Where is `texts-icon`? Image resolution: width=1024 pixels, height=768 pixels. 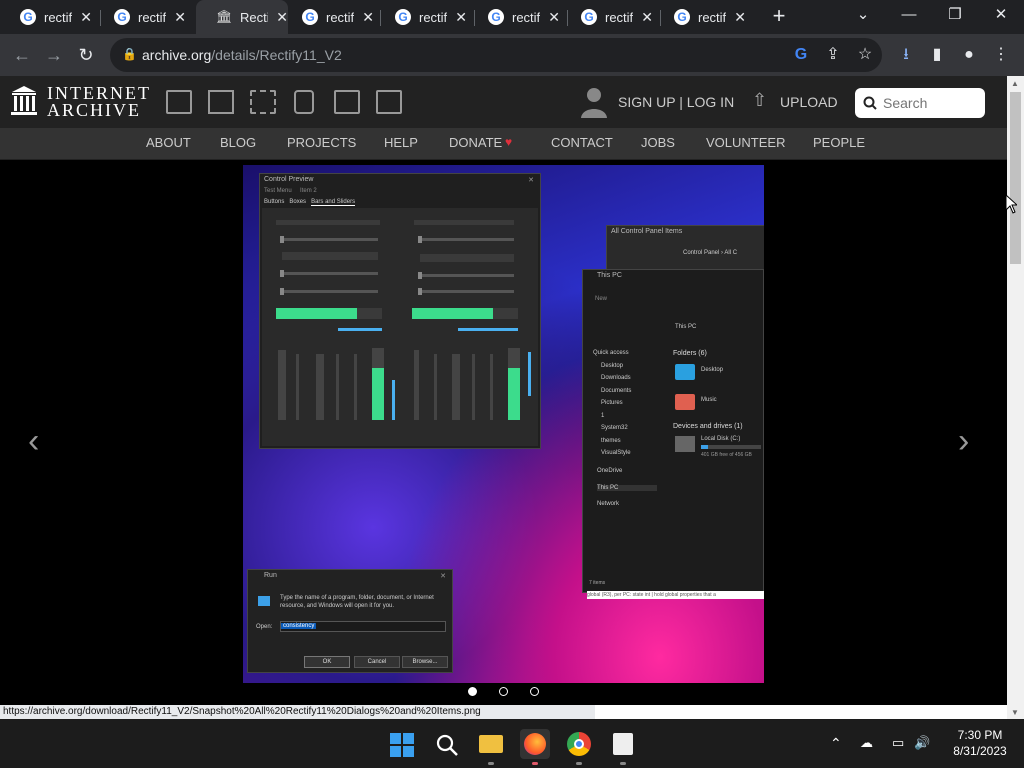
texts-icon is located at coordinates (221, 102).